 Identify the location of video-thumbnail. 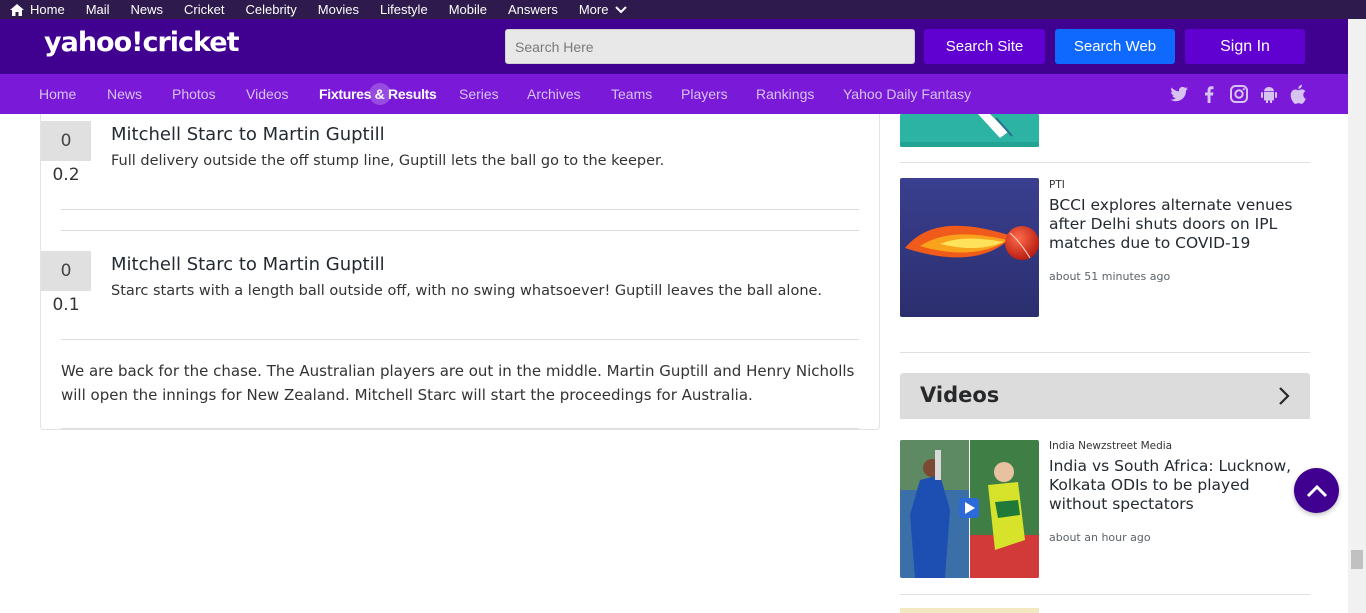
(969, 509).